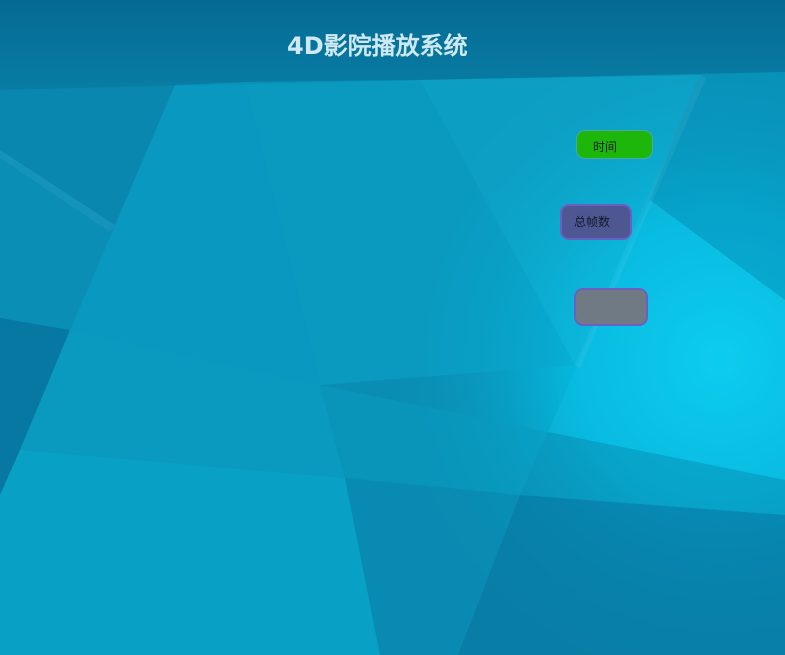 The image size is (785, 655). I want to click on app-title: 4D影院播放系统, so click(377, 46).